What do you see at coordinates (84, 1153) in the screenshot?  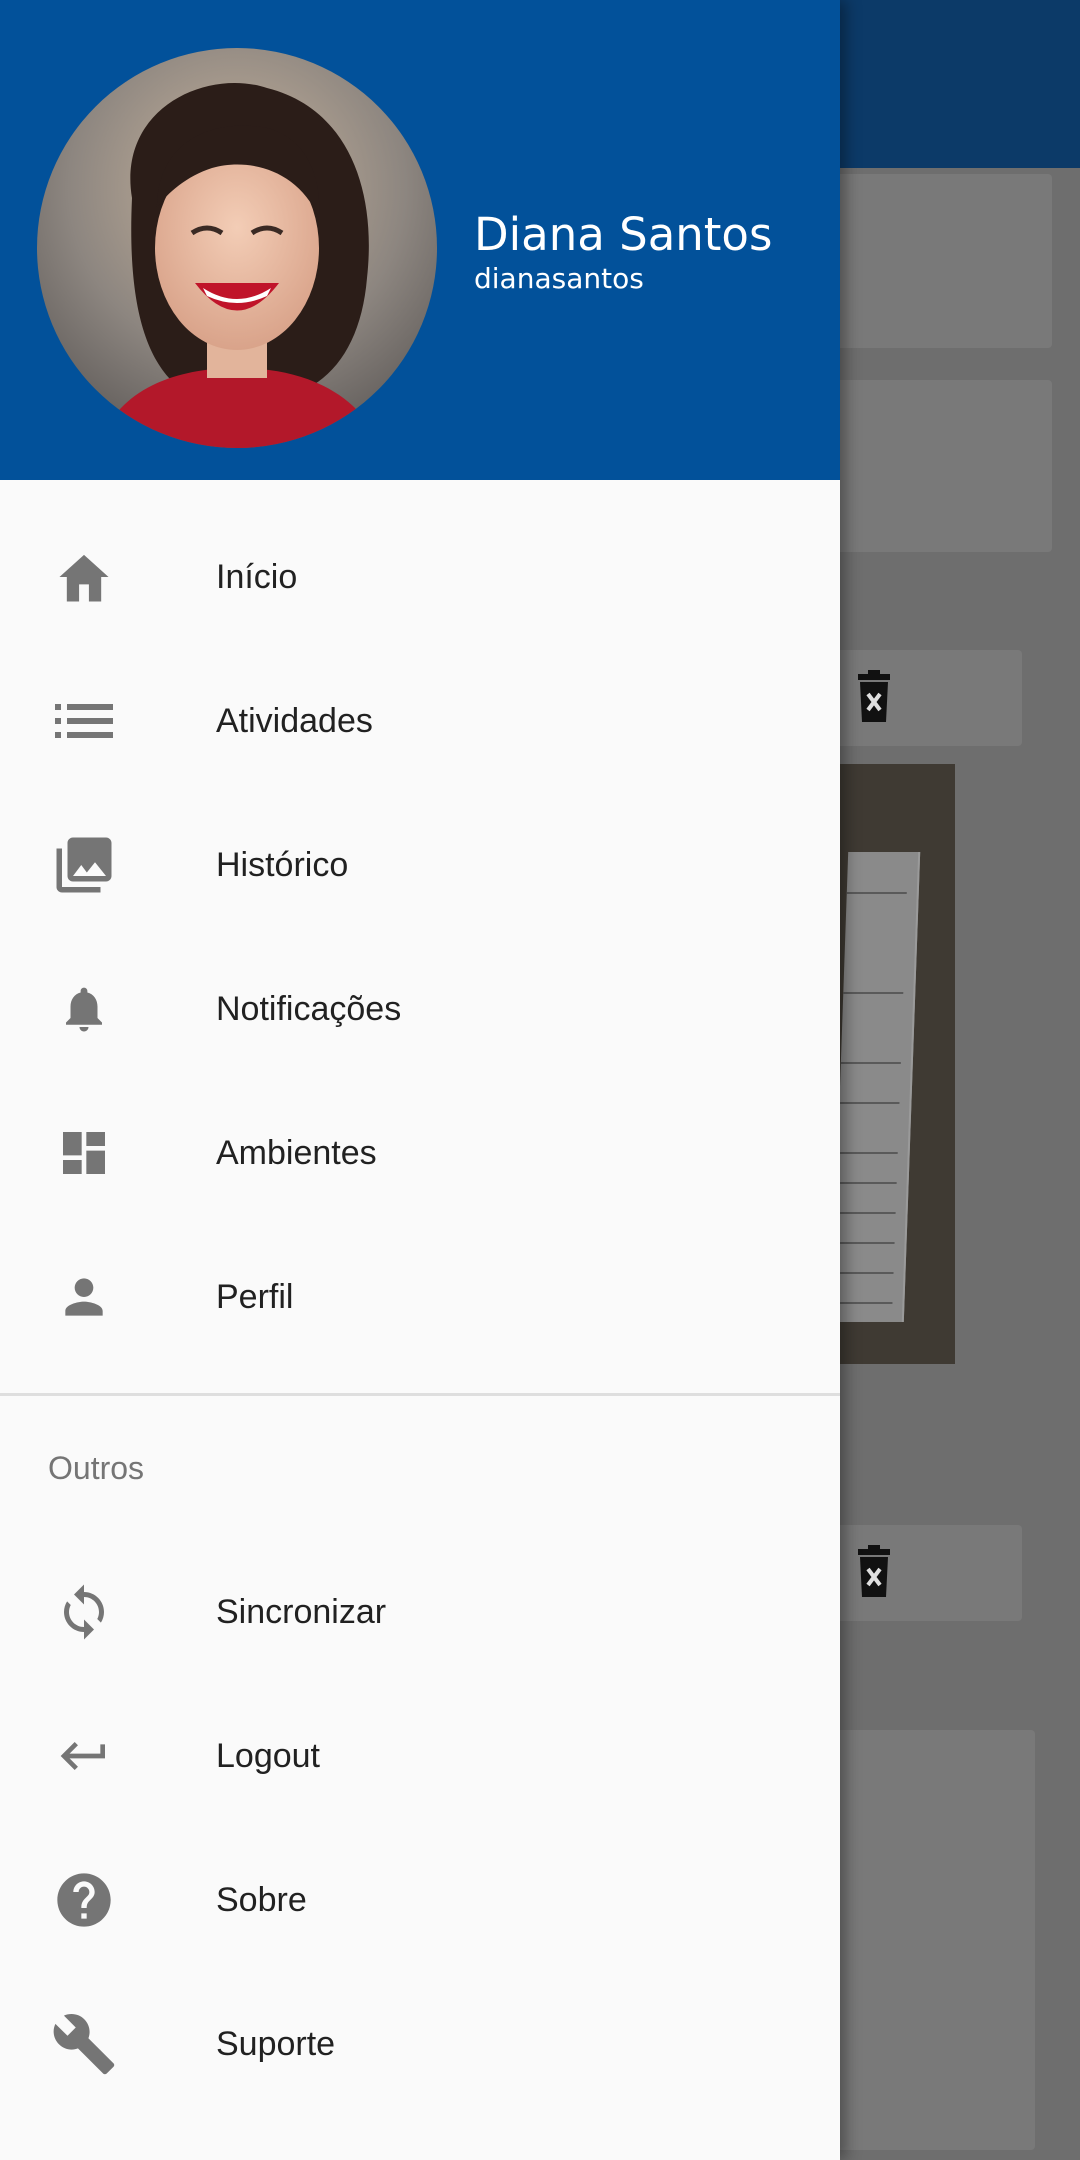 I see `dashboard-icon` at bounding box center [84, 1153].